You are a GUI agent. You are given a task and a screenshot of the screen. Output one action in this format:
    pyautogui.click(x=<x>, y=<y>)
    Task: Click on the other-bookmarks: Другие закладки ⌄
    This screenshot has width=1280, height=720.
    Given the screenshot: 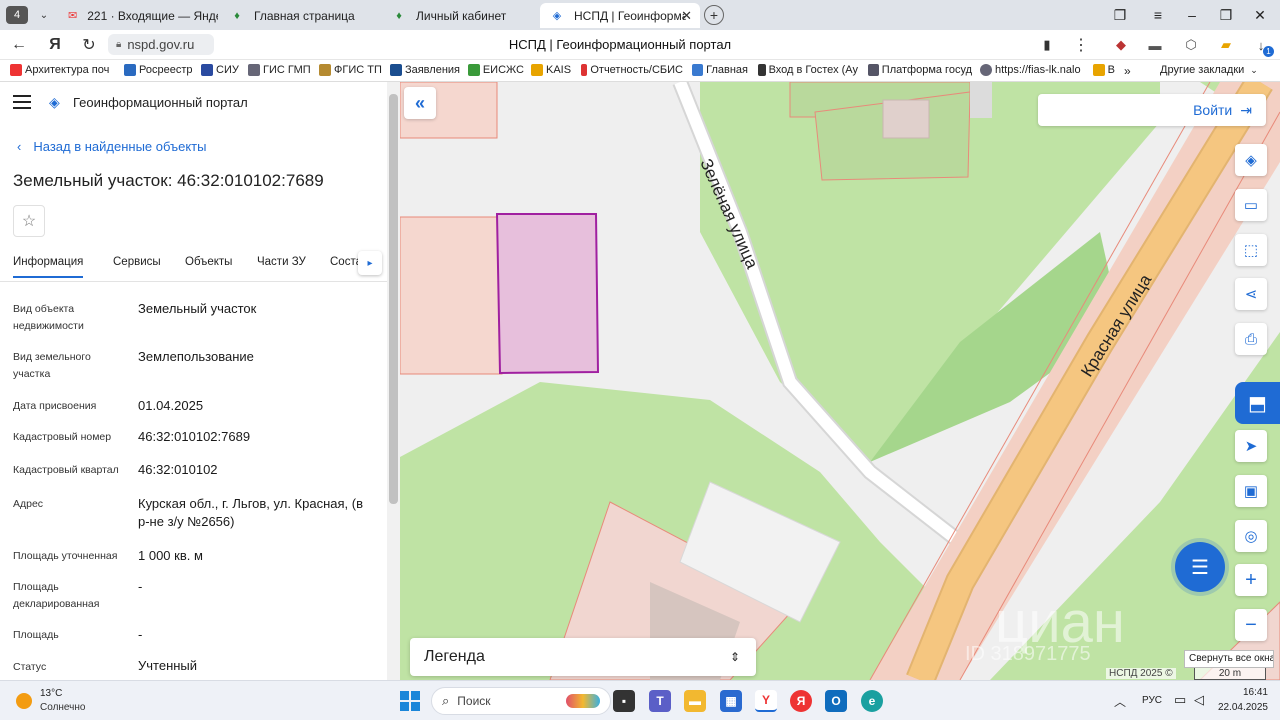 What is the action you would take?
    pyautogui.click(x=1215, y=70)
    